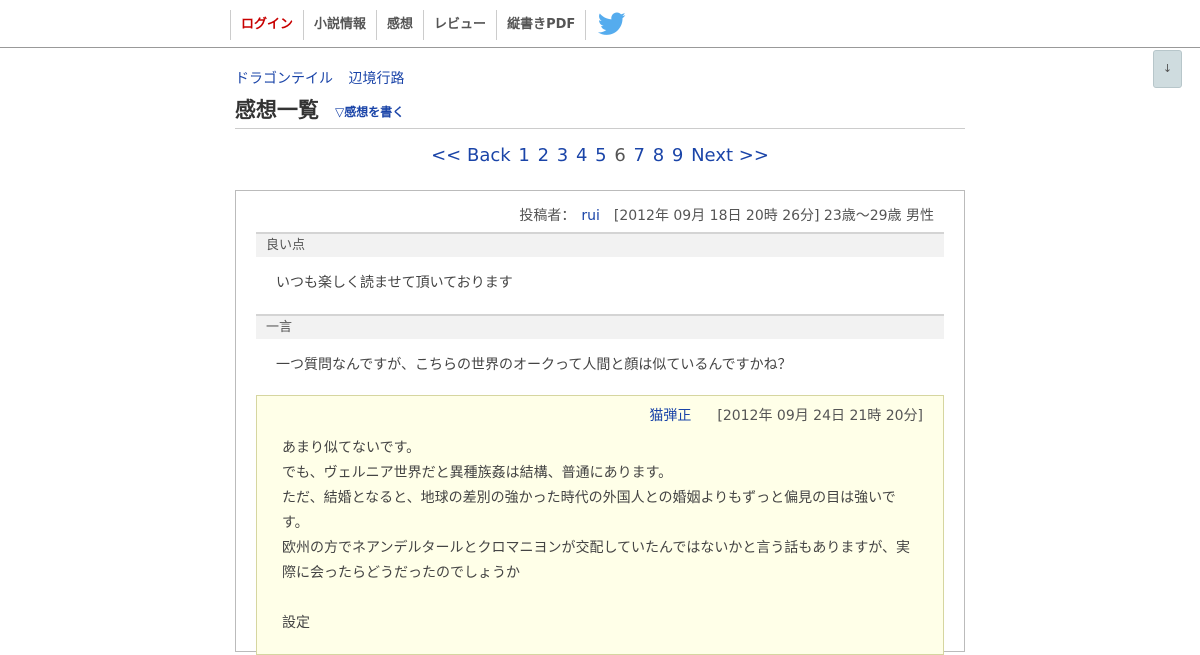 The height and width of the screenshot is (655, 1200). I want to click on good-points-heading: 良い点, so click(600, 244).